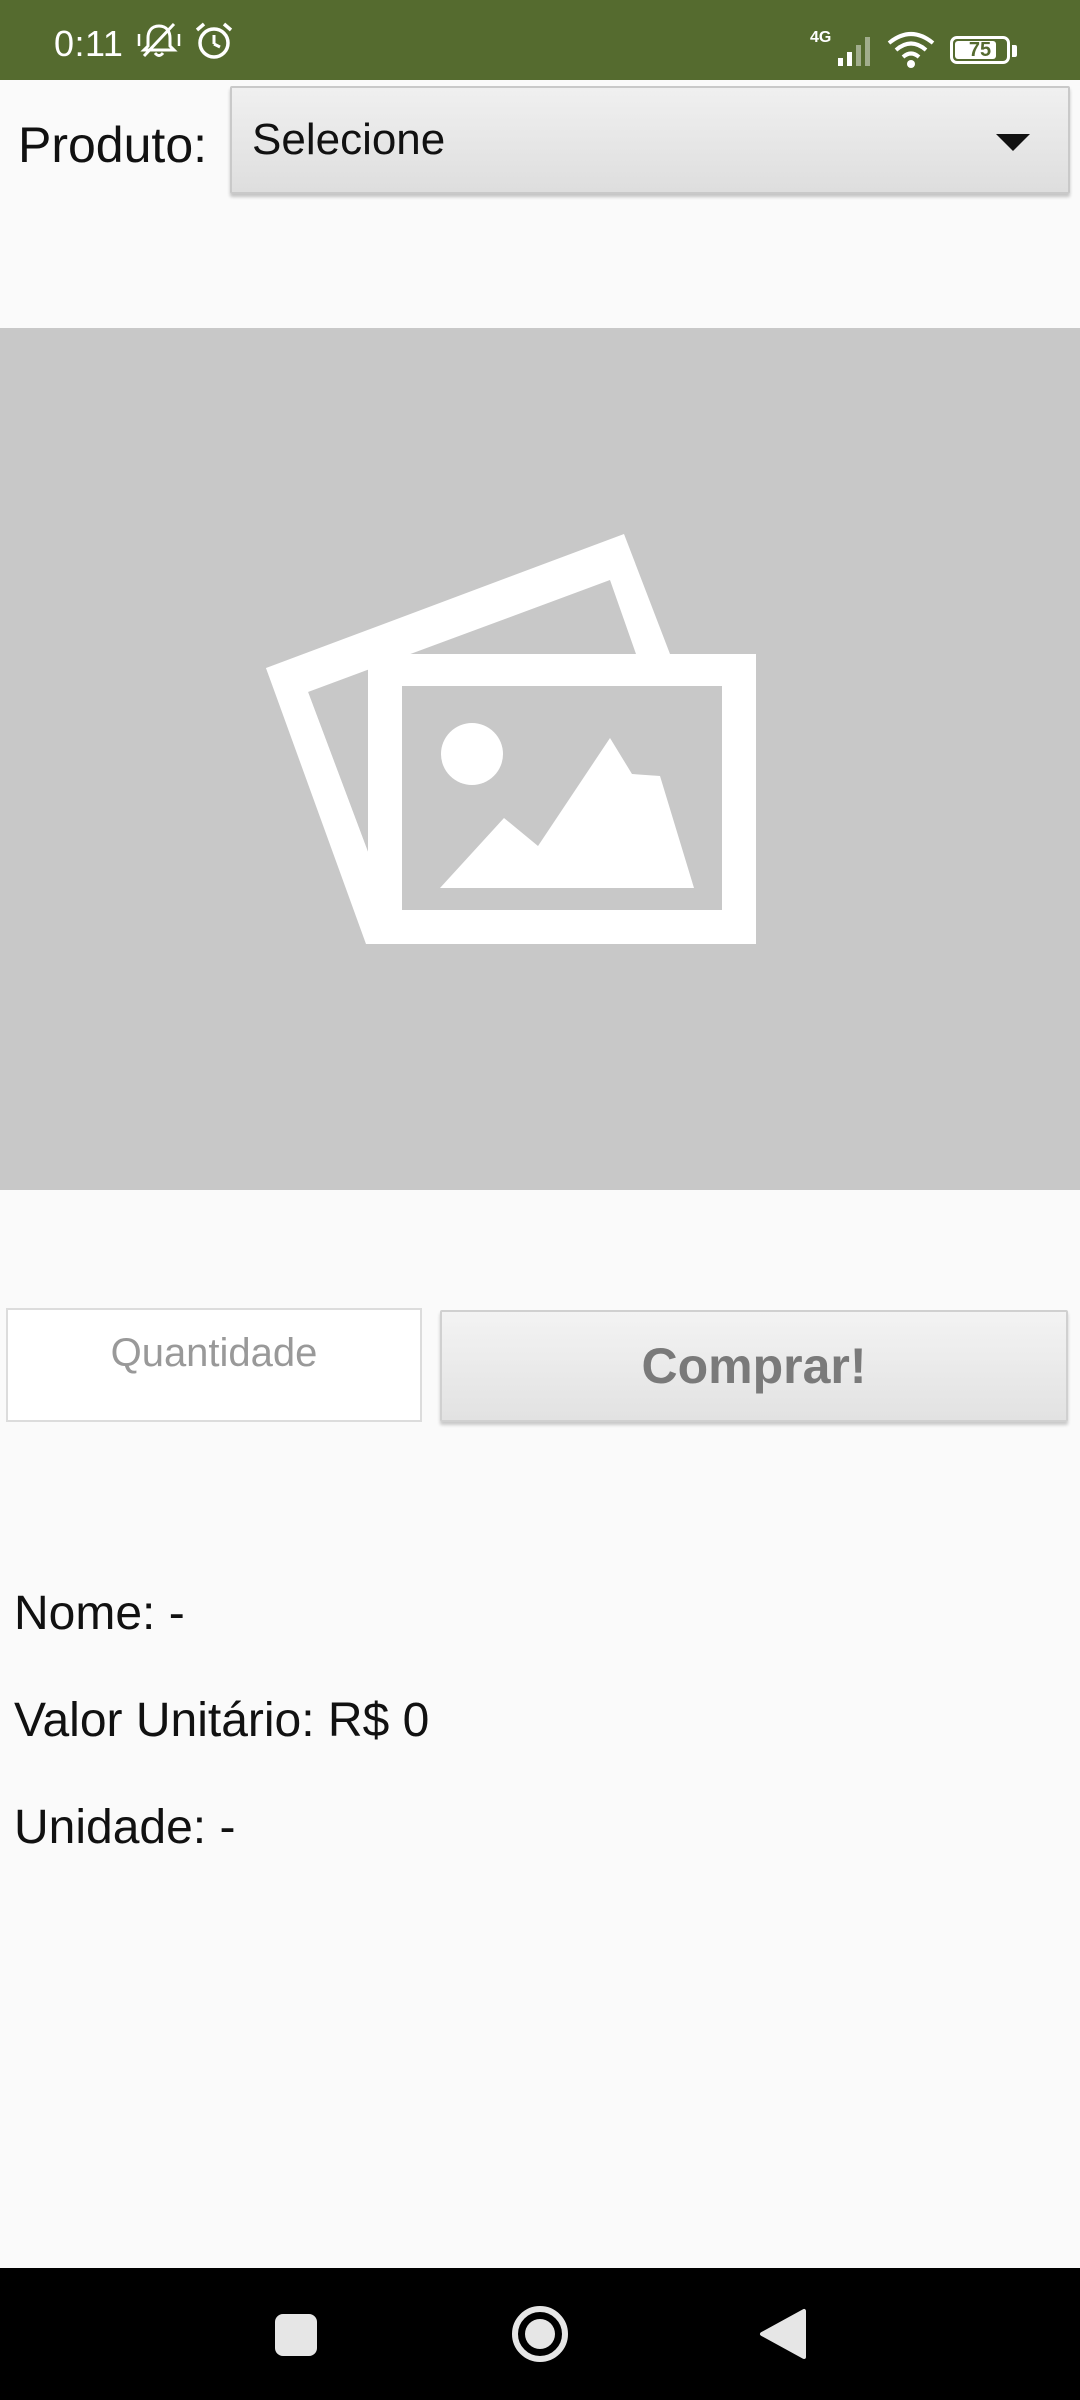 This screenshot has width=1080, height=2400. What do you see at coordinates (650, 140) in the screenshot?
I see `product-select: Selecione` at bounding box center [650, 140].